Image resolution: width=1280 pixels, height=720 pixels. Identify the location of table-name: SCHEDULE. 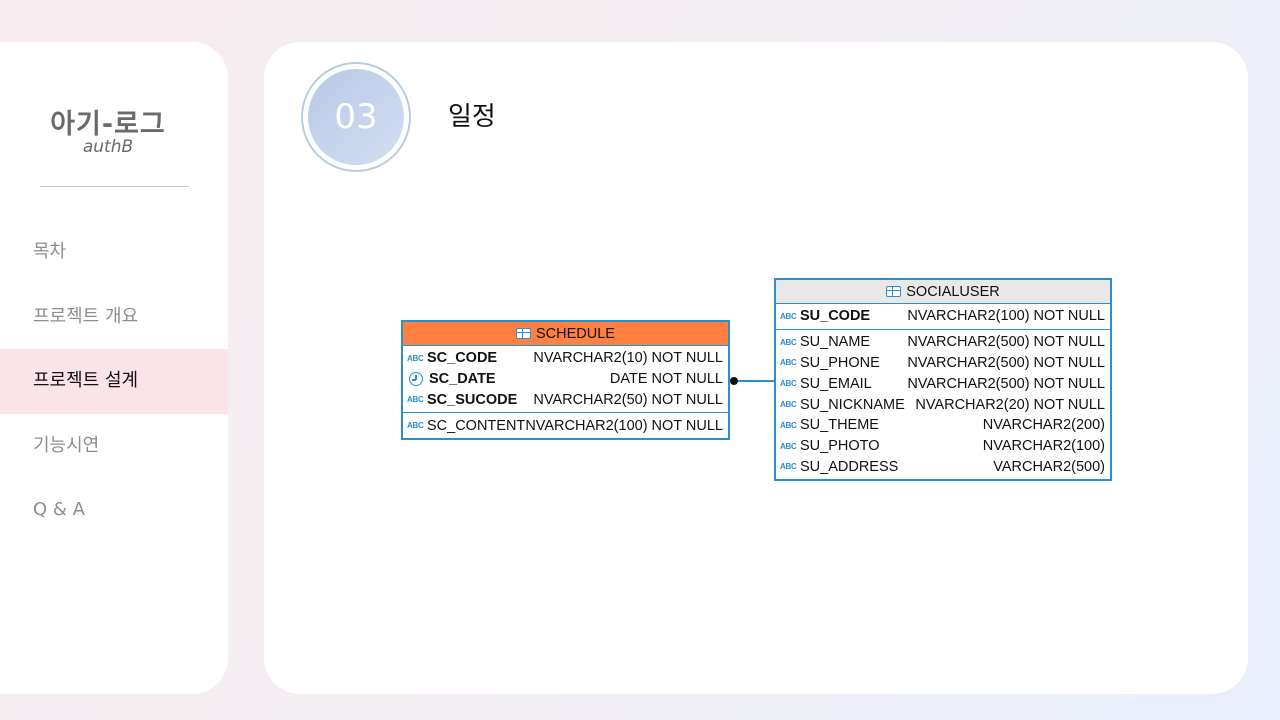
(575, 334).